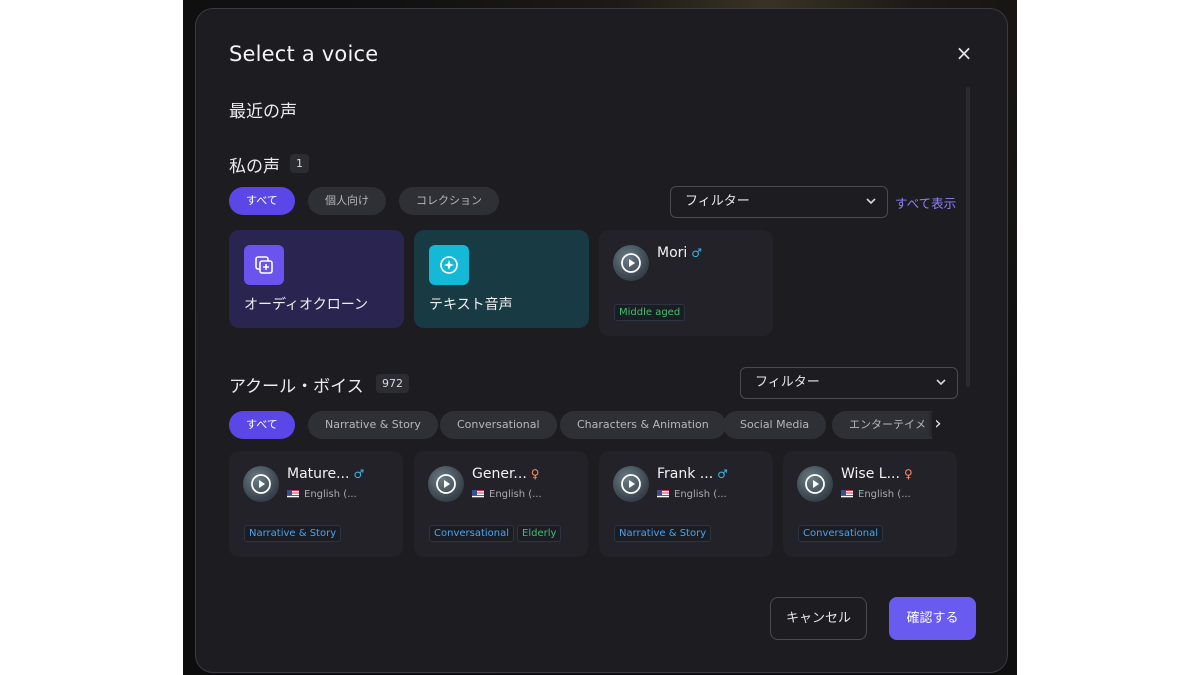  Describe the element at coordinates (964, 54) in the screenshot. I see `close-icon: ×` at that location.